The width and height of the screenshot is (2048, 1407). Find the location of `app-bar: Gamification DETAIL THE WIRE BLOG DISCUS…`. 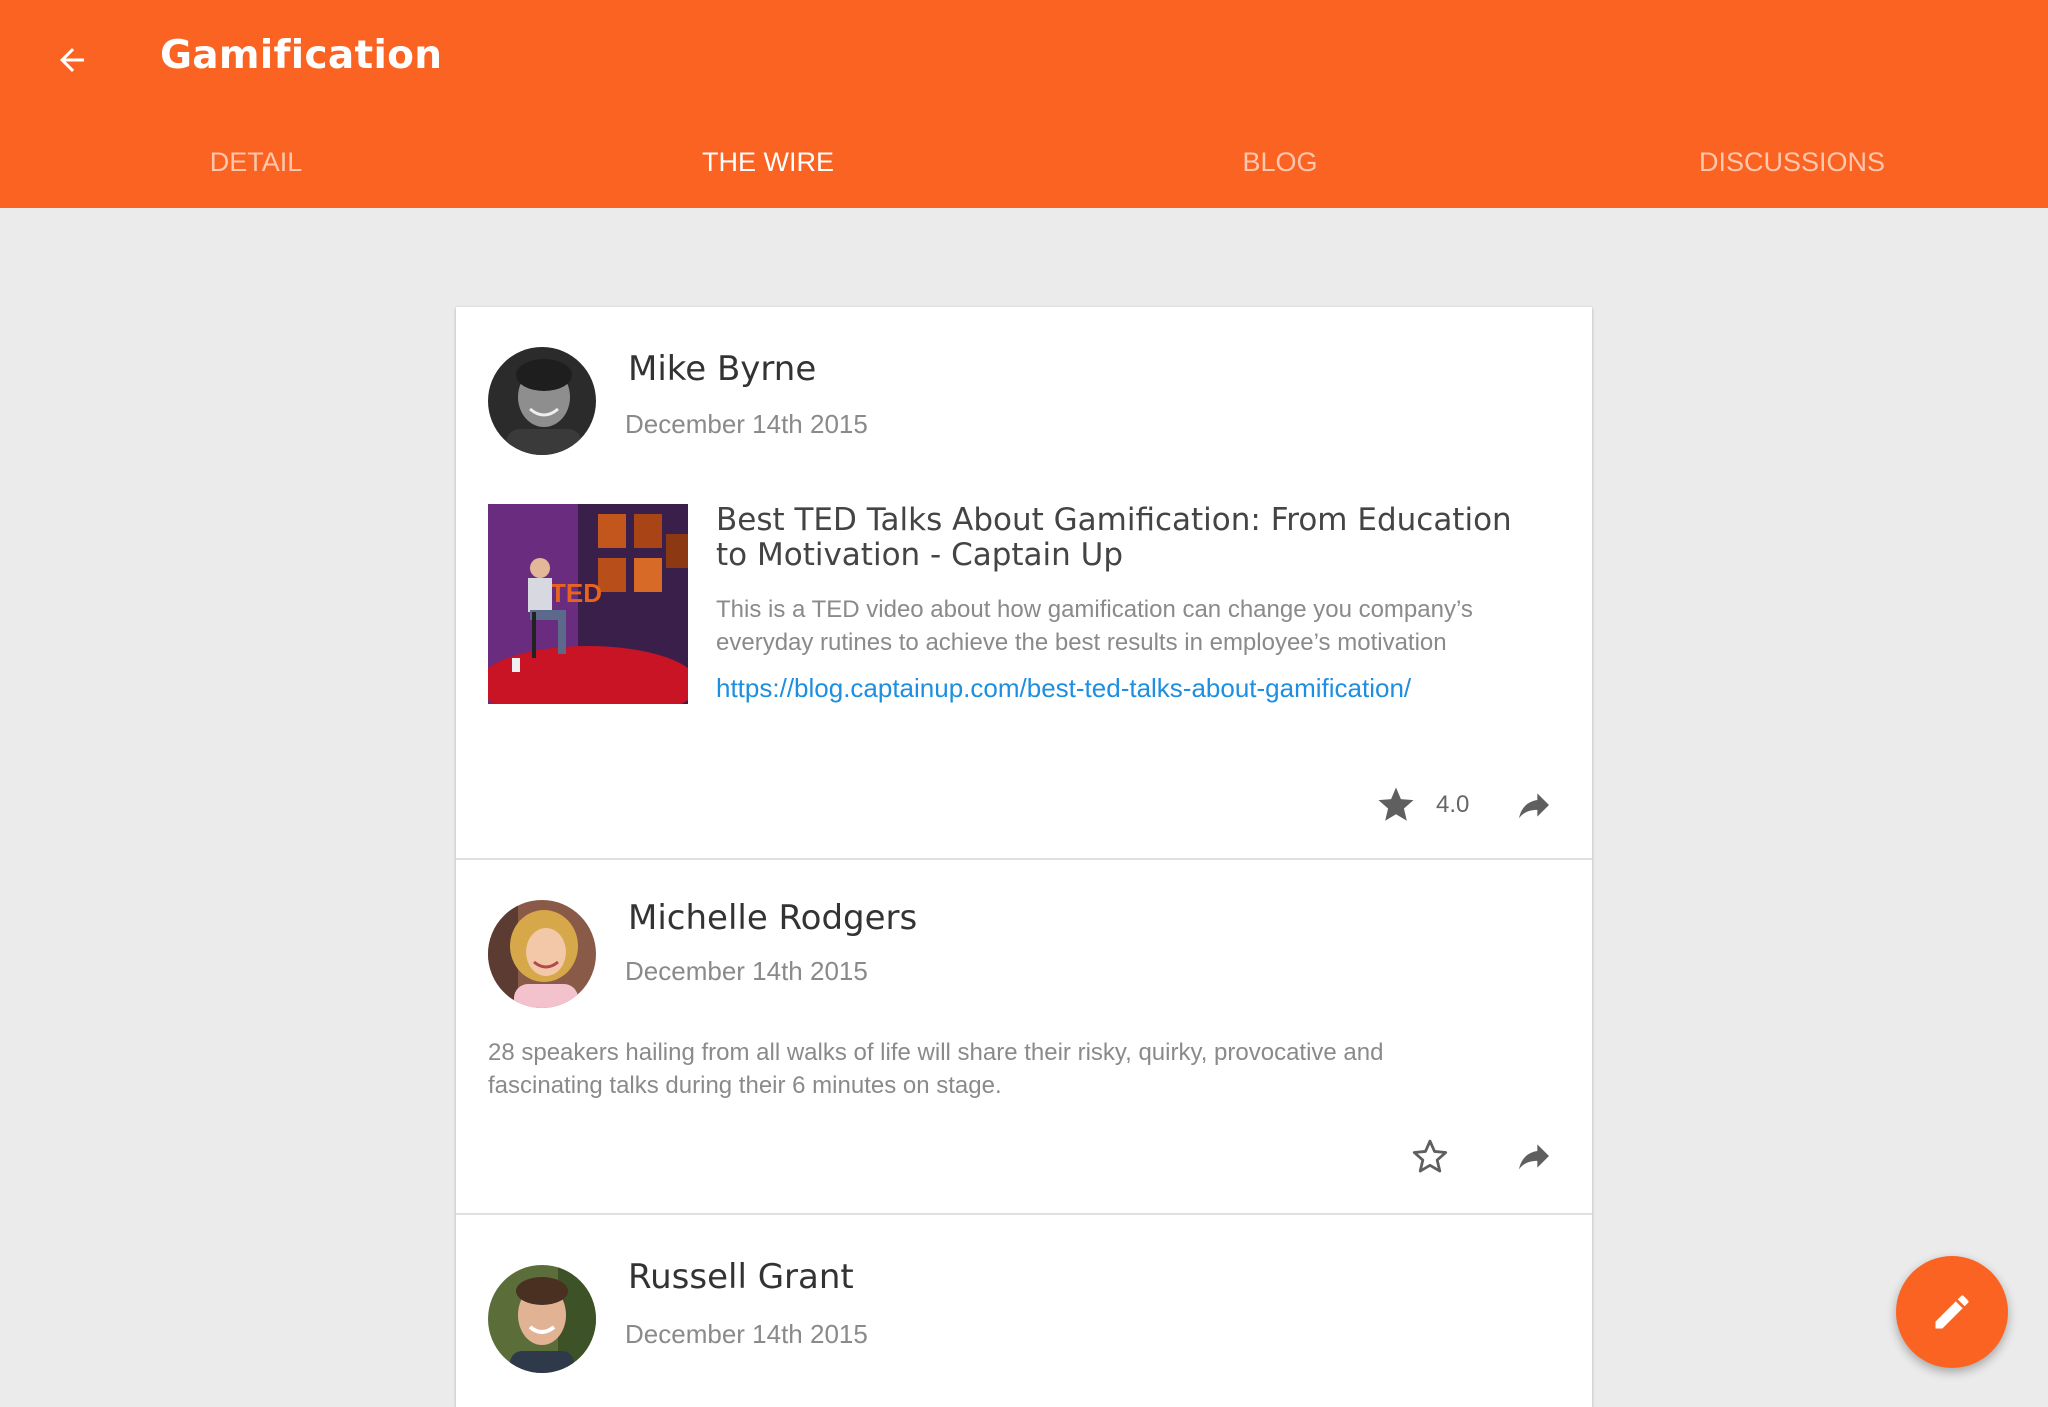

app-bar: Gamification DETAIL THE WIRE BLOG DISCUS… is located at coordinates (1024, 104).